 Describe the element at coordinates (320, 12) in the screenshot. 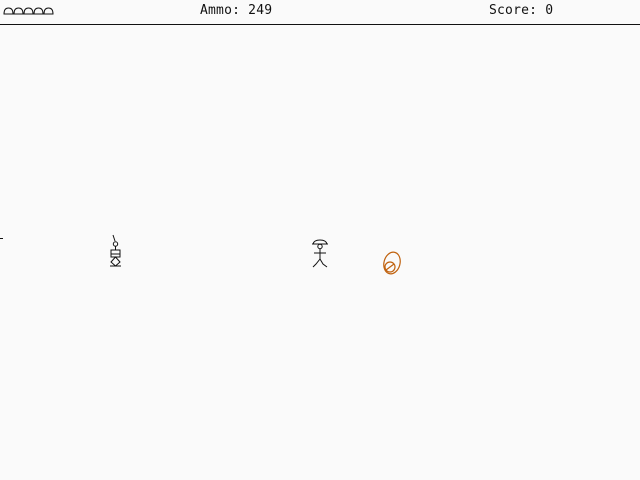

I see `hud-bar: Ammo: 249 Score: 0` at that location.